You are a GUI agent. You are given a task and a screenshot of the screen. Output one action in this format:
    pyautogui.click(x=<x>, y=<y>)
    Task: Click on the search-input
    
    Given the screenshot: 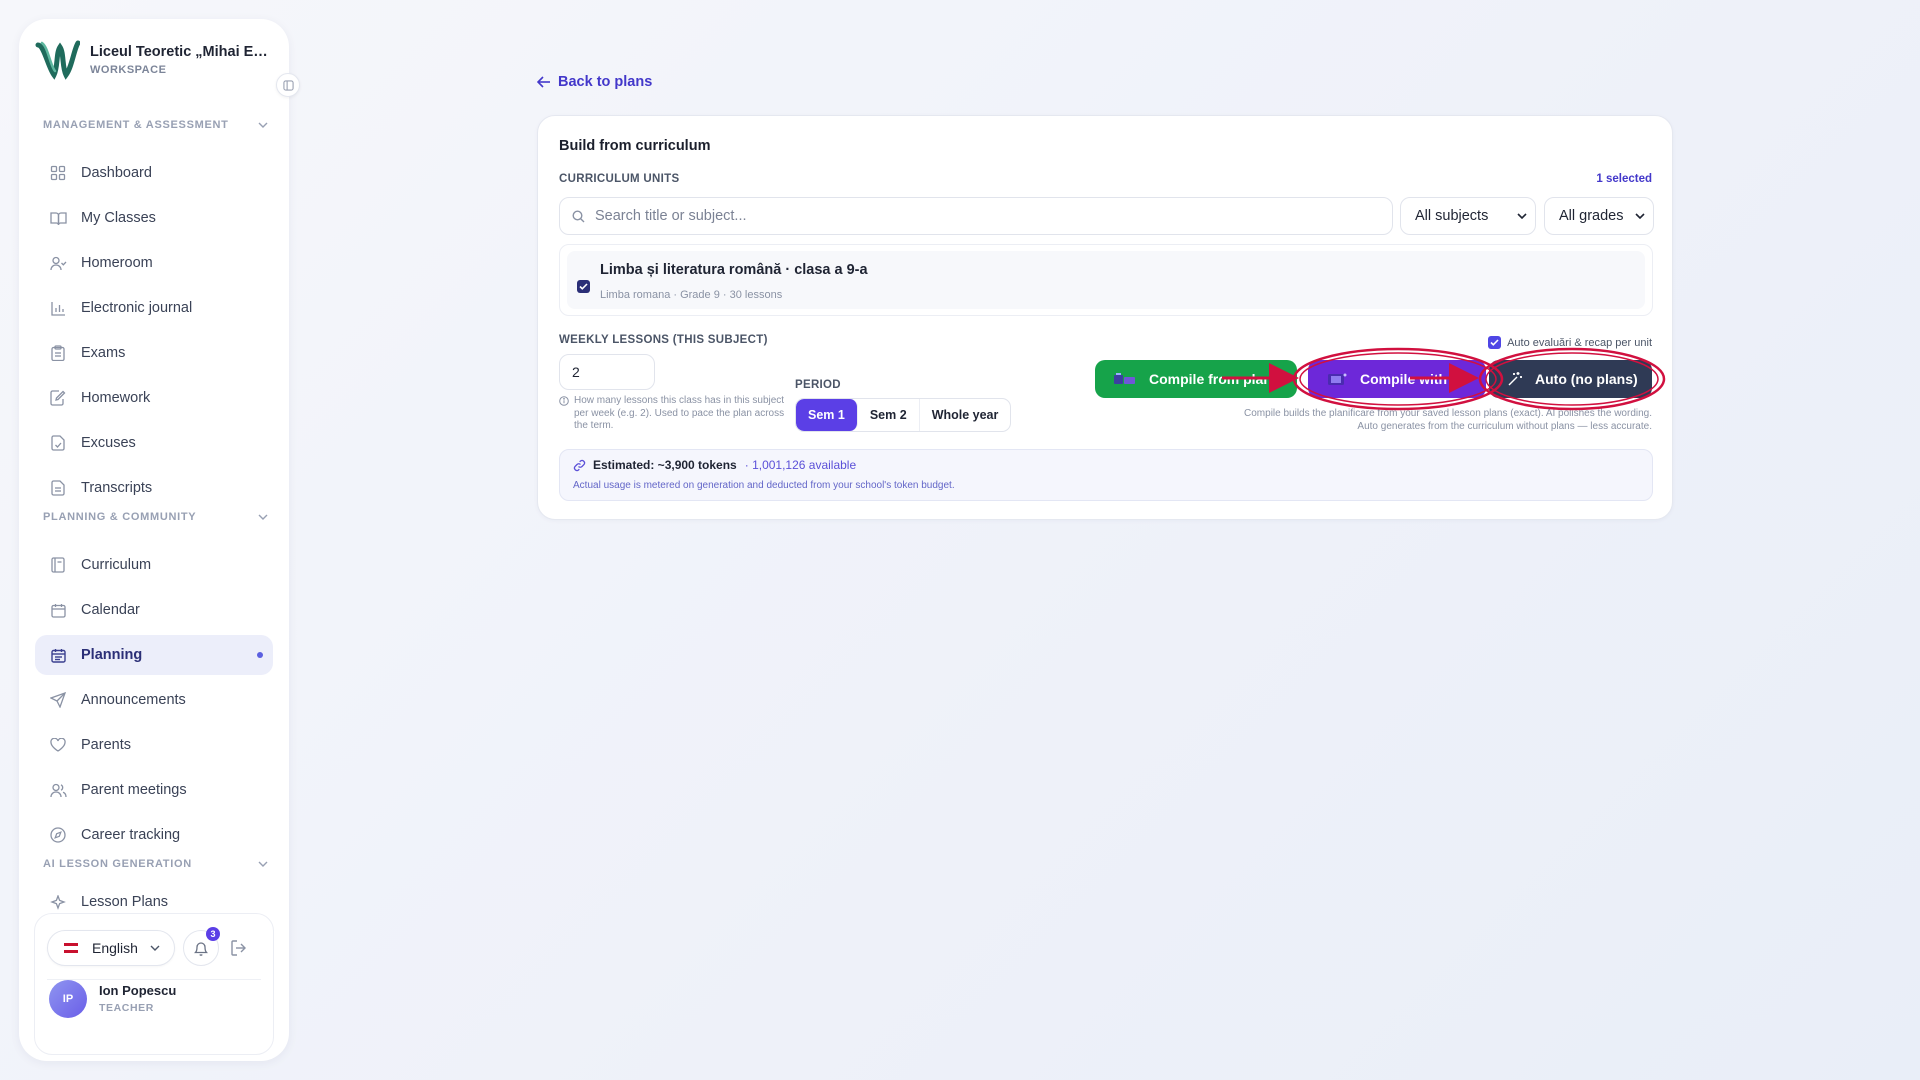 What is the action you would take?
    pyautogui.click(x=985, y=216)
    